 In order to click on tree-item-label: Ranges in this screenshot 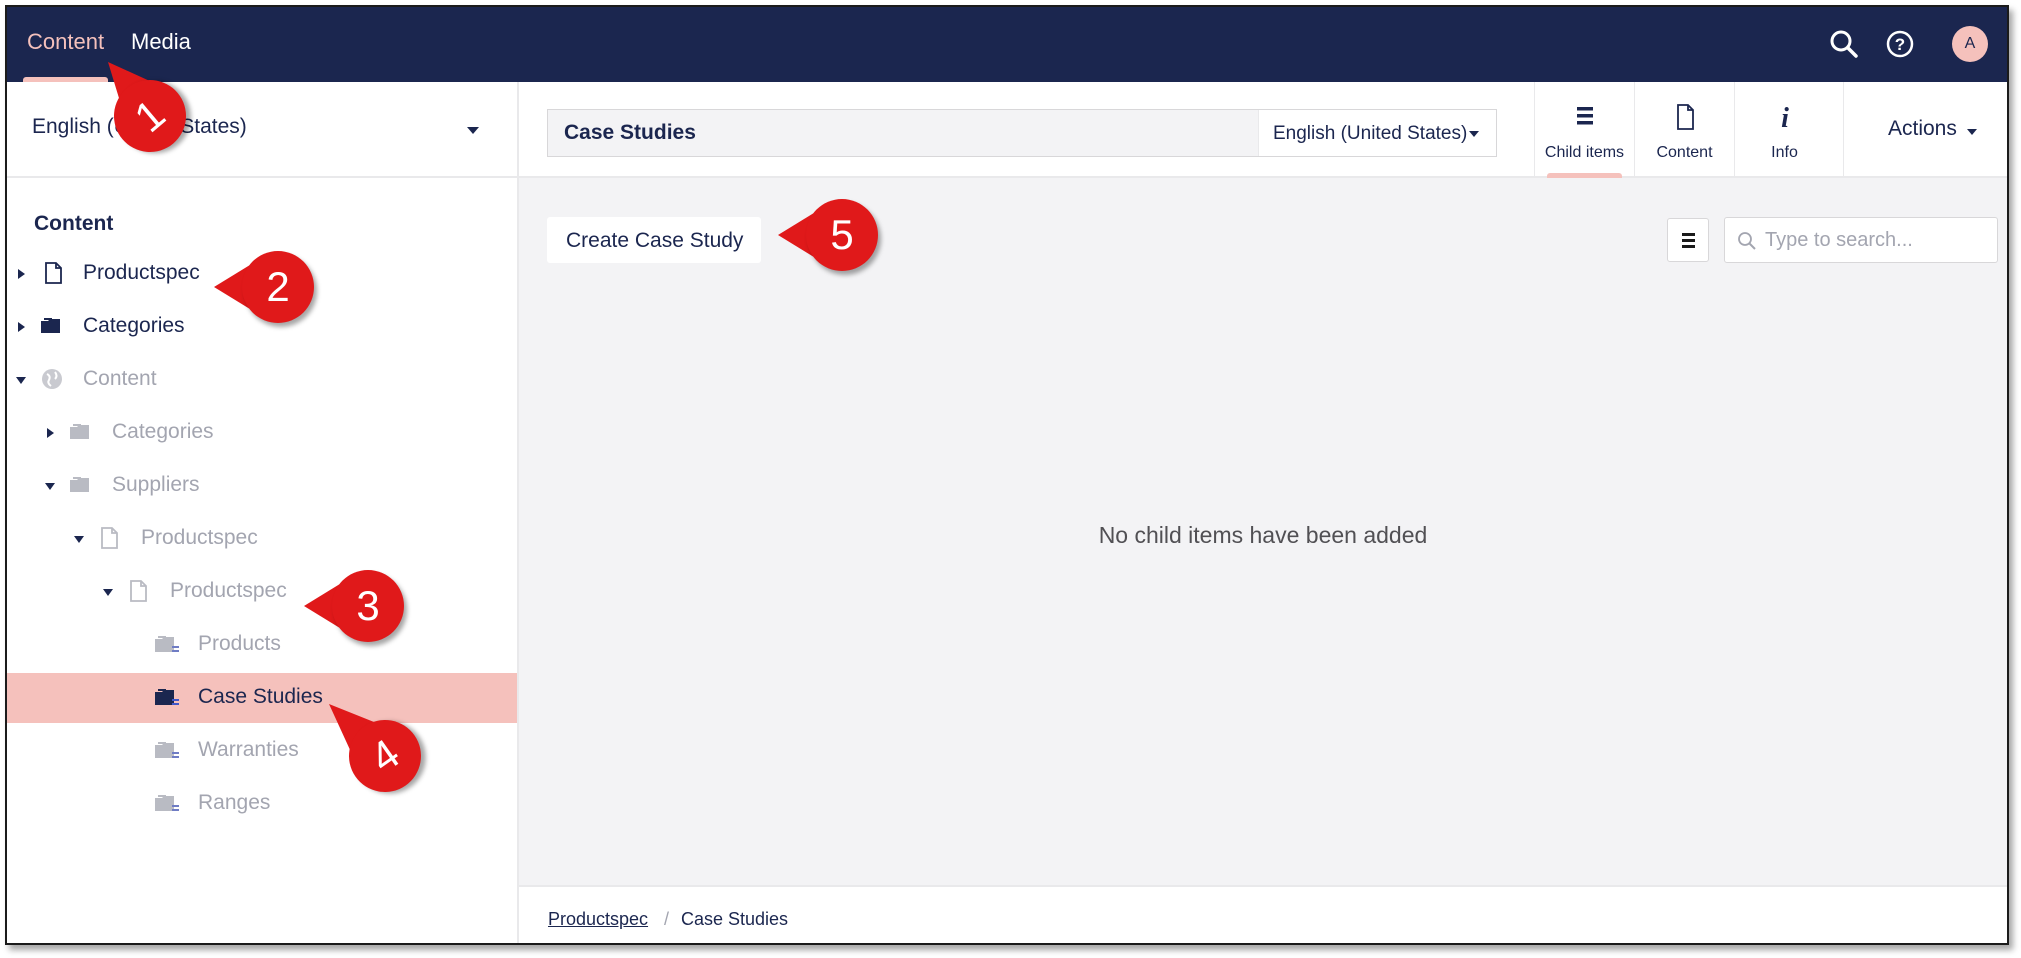, I will do `click(234, 802)`.